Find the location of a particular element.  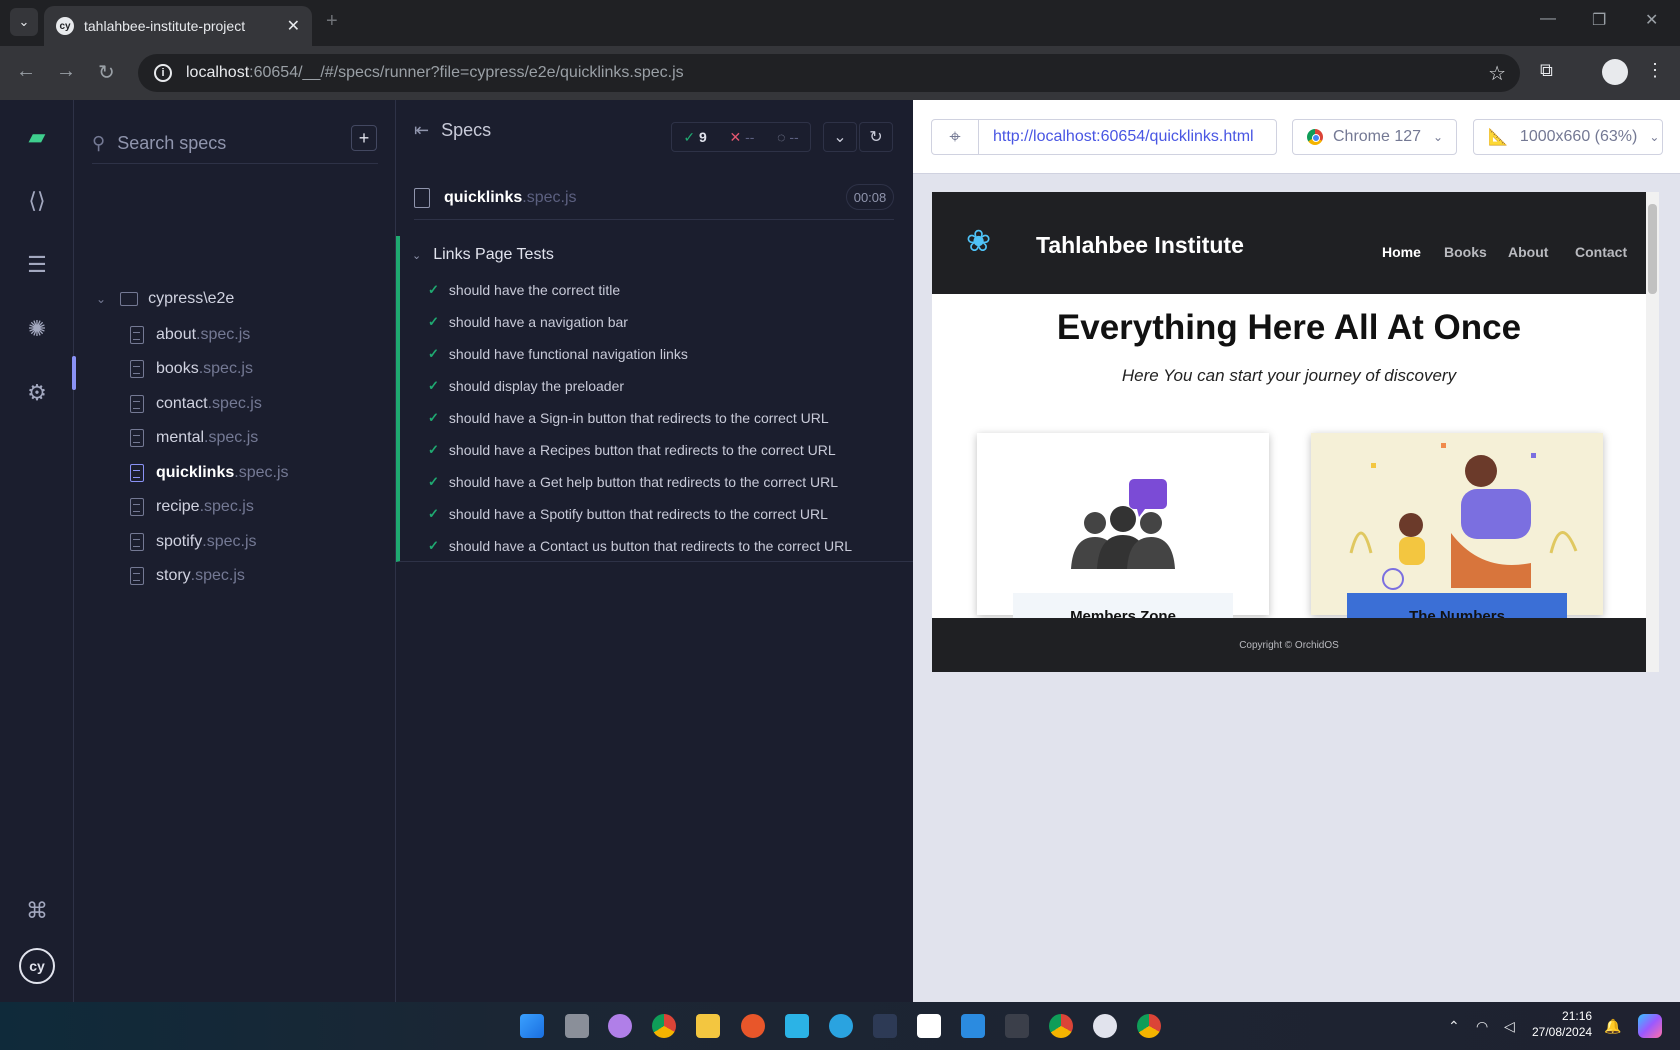

test-row: ✓ should have functional navigation links is located at coordinates (558, 354).